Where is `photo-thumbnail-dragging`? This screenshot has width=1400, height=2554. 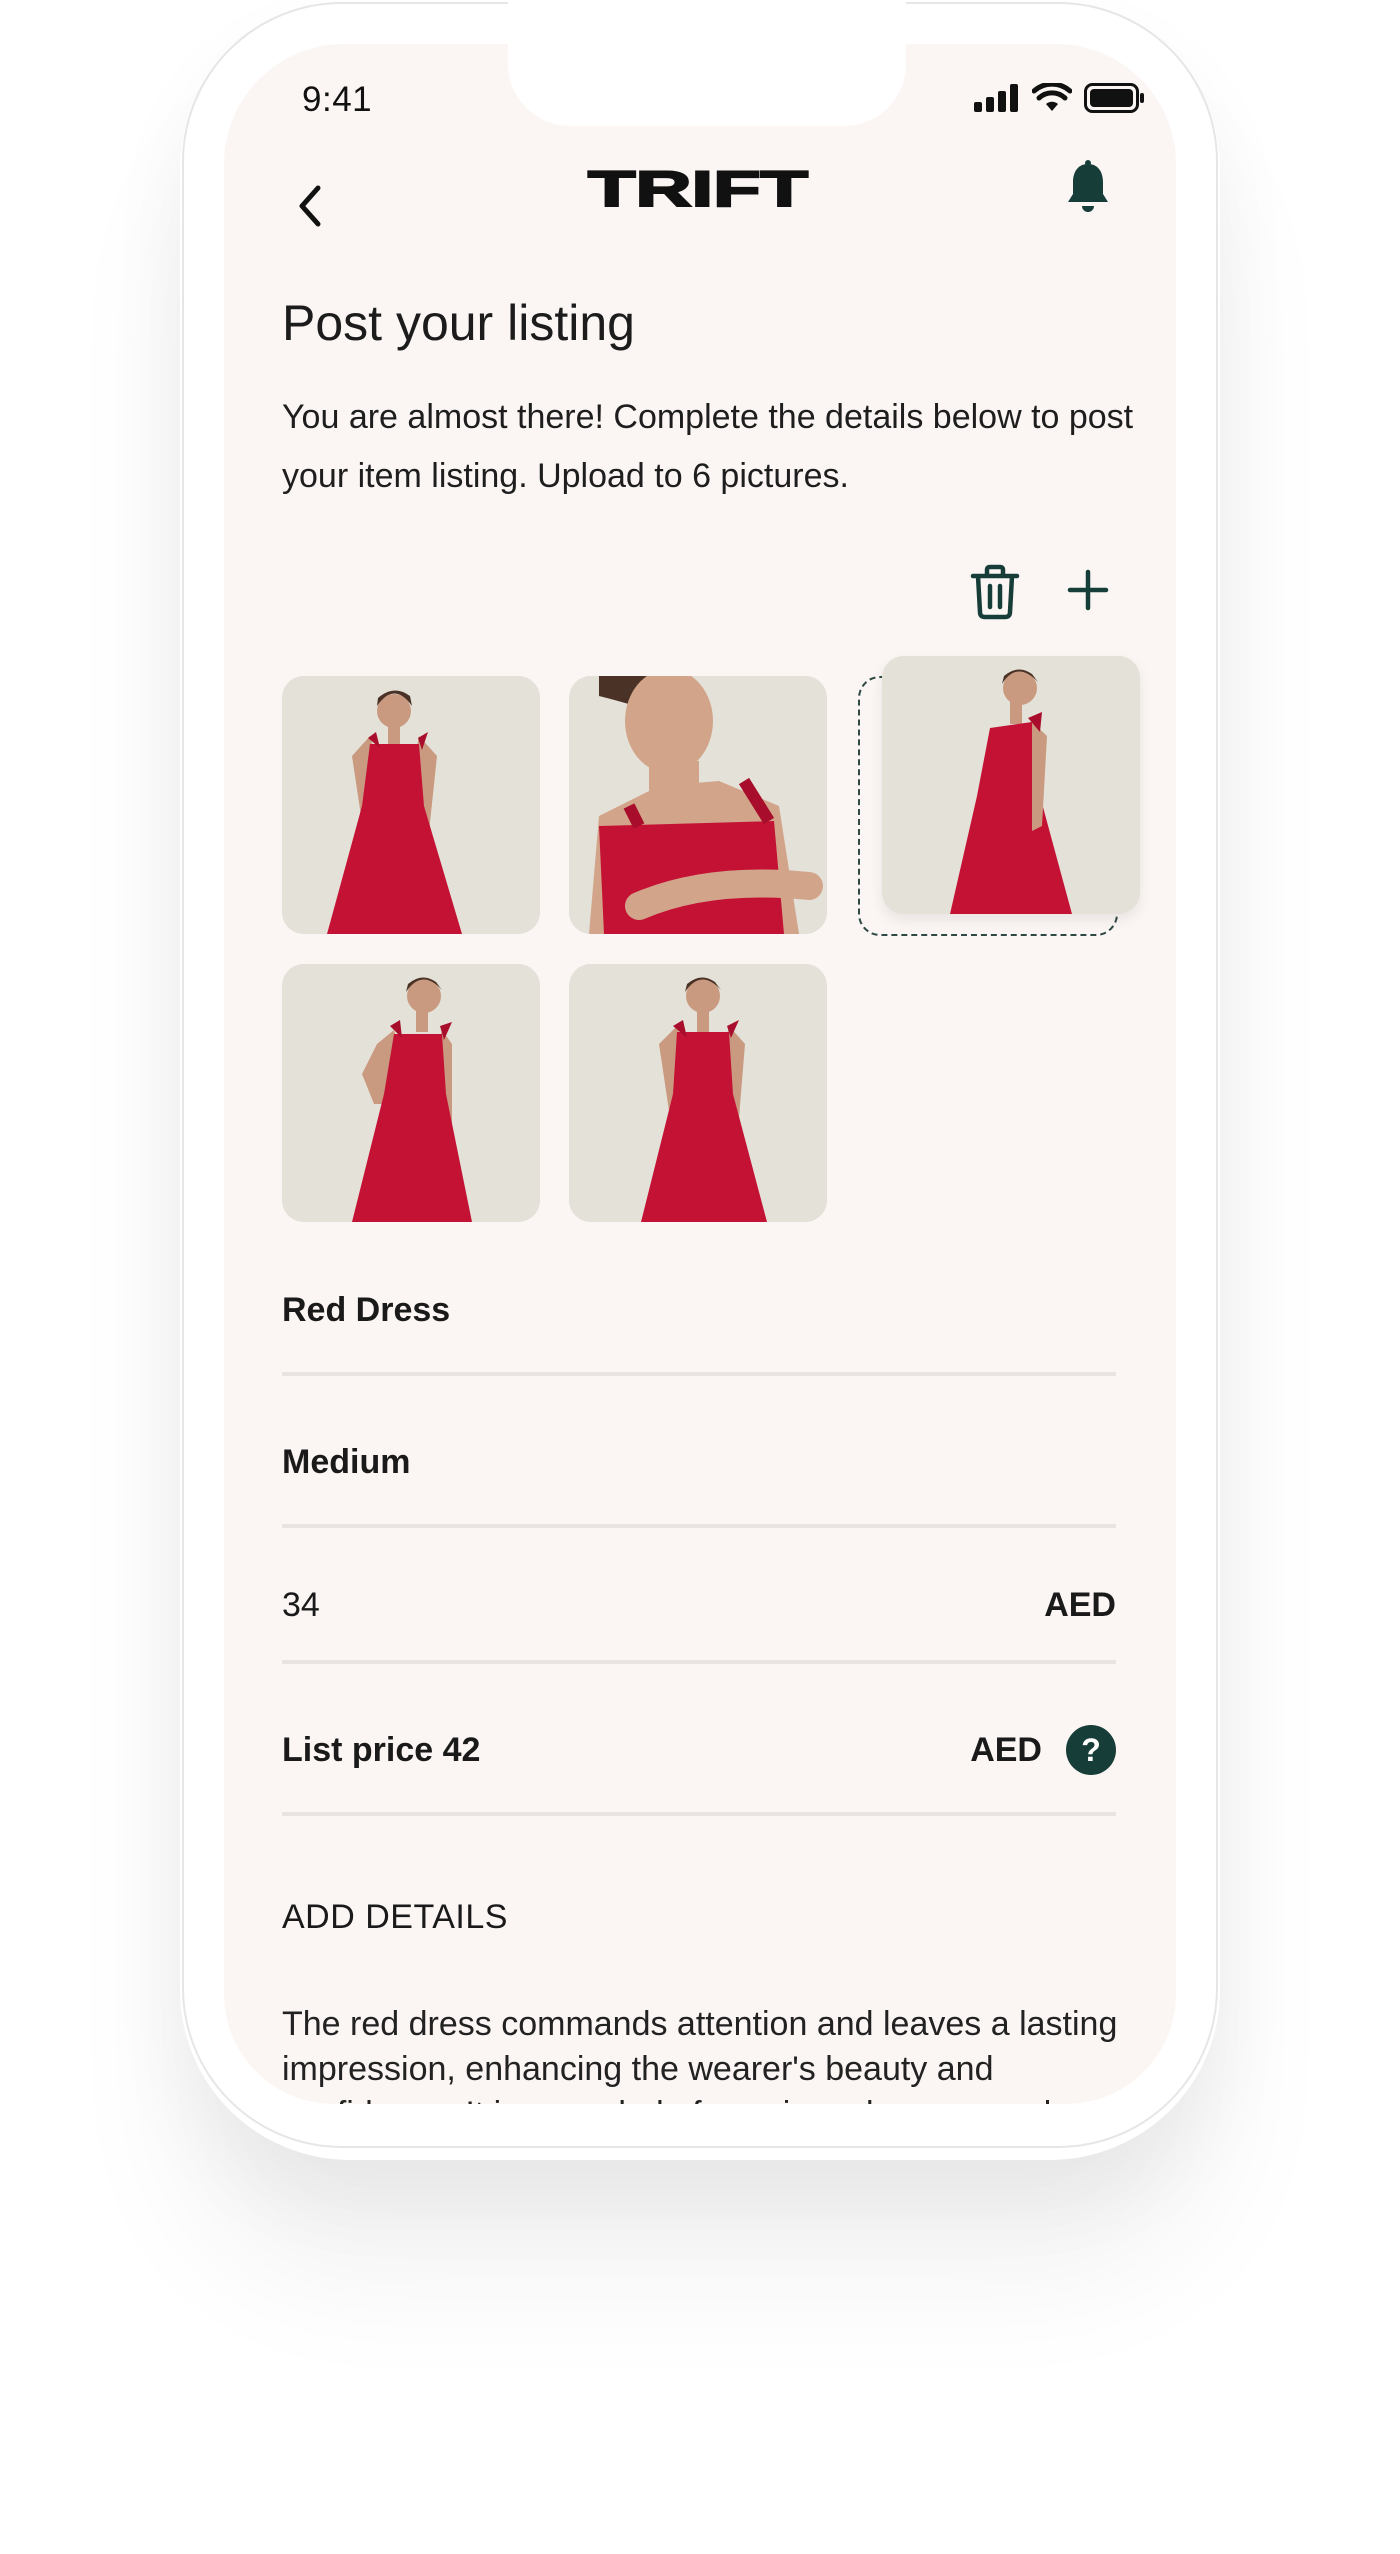
photo-thumbnail-dragging is located at coordinates (1011, 785).